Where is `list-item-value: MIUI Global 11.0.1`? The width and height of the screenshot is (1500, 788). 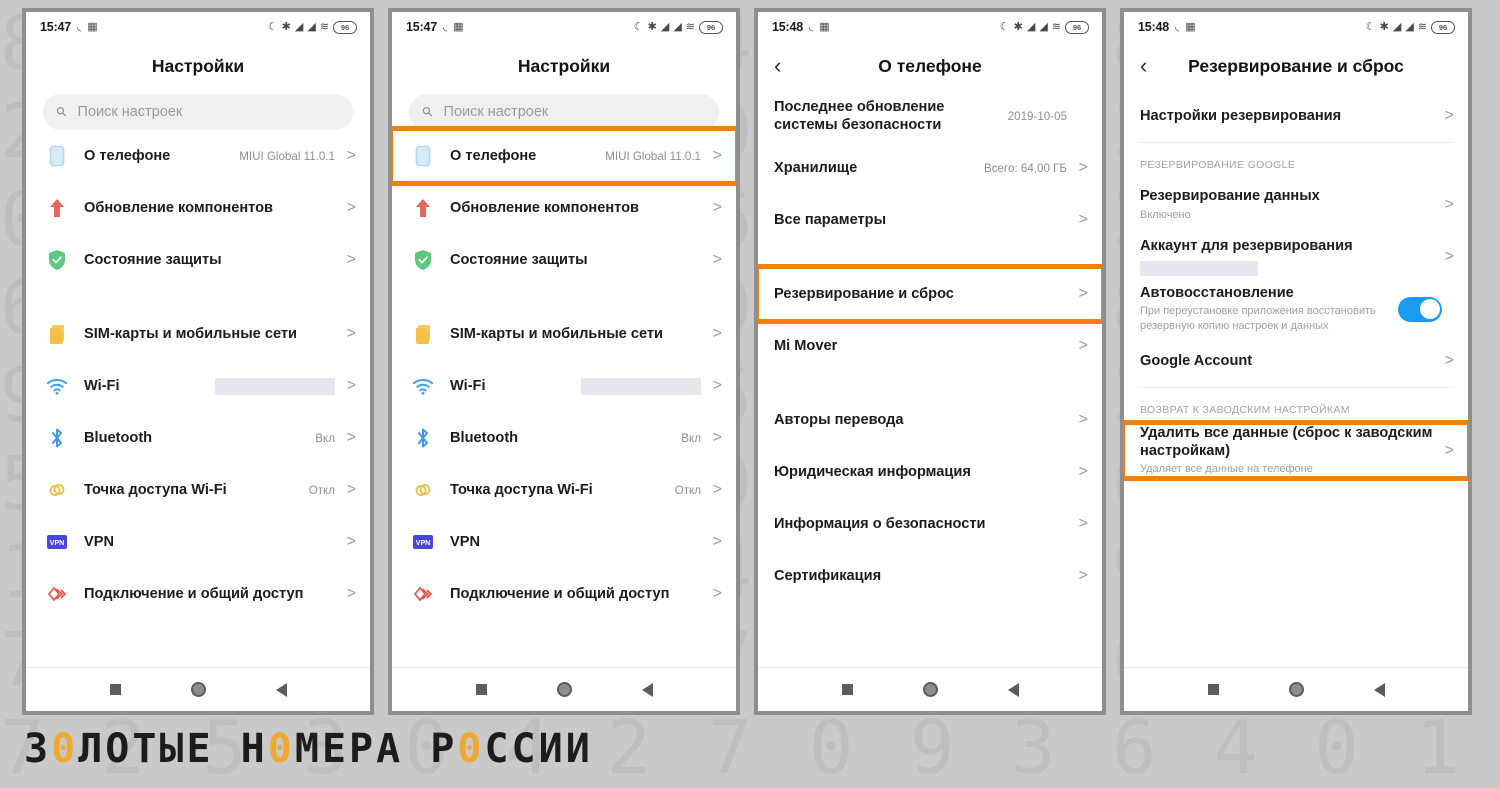
list-item-value: MIUI Global 11.0.1 is located at coordinates (653, 156).